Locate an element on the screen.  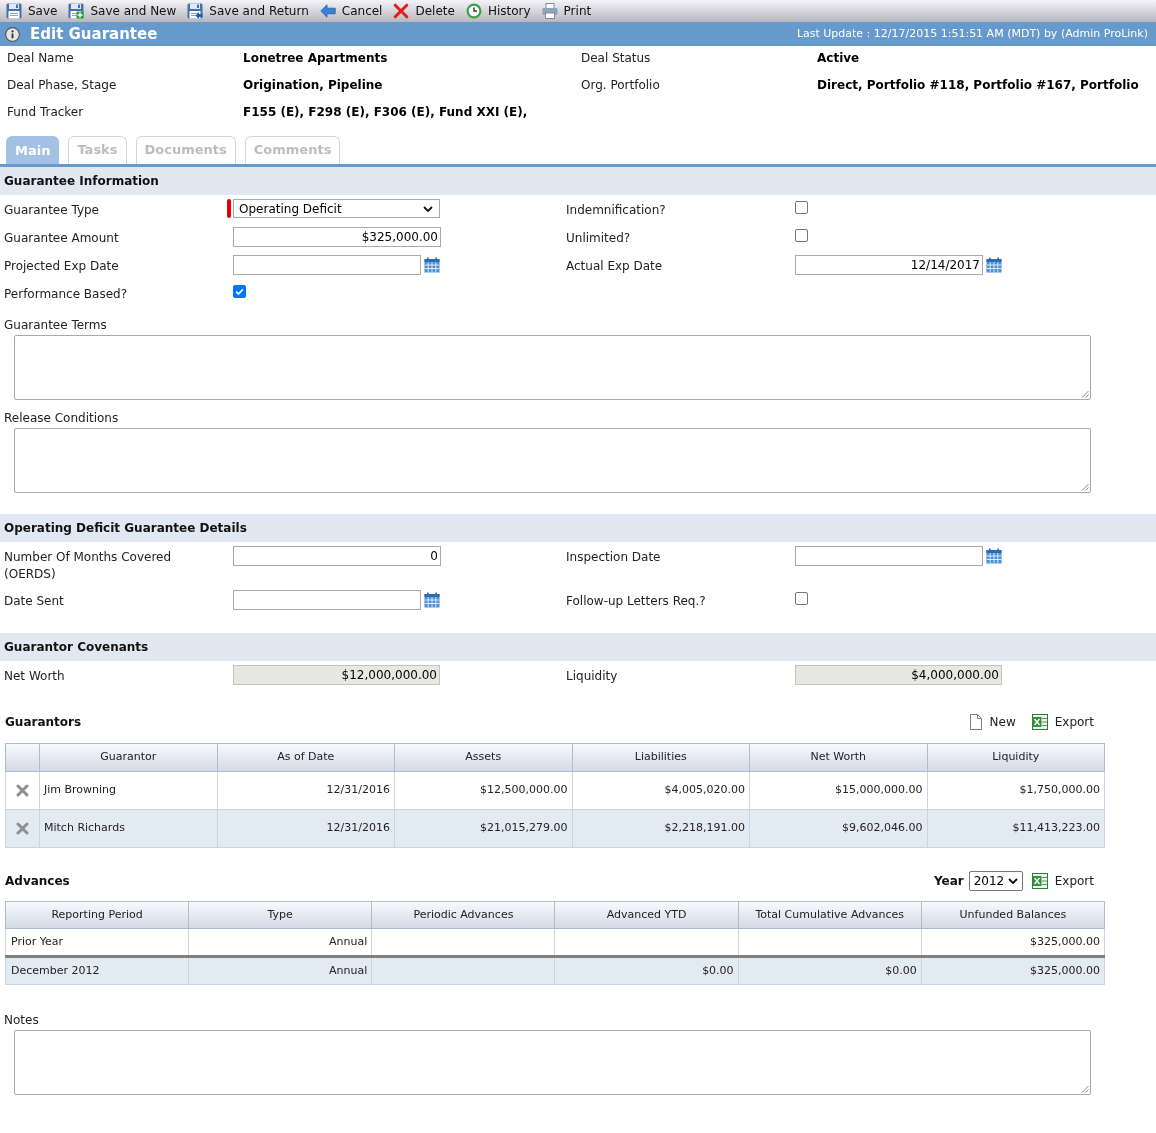
column-header: Type is located at coordinates (280, 915).